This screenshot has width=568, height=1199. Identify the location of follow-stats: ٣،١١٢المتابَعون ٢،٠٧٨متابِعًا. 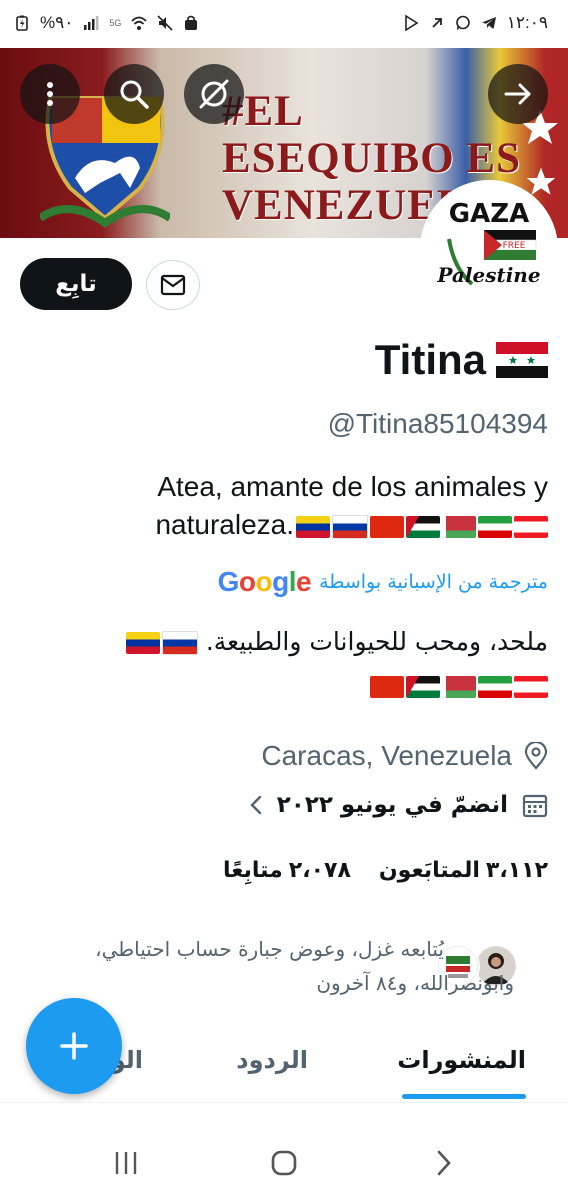
(385, 870).